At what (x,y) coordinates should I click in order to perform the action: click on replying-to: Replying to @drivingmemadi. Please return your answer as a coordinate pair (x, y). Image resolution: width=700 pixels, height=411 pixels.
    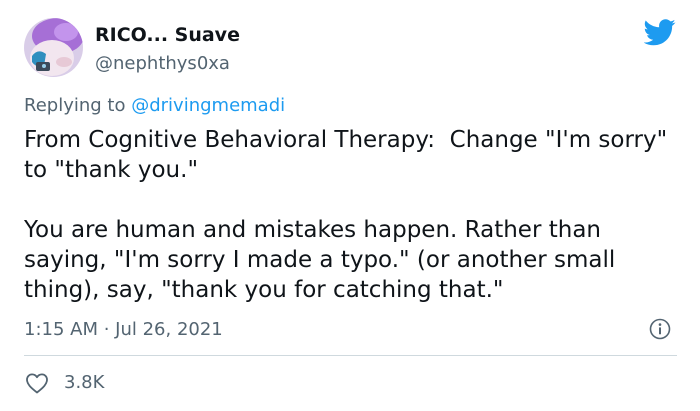
    Looking at the image, I should click on (154, 105).